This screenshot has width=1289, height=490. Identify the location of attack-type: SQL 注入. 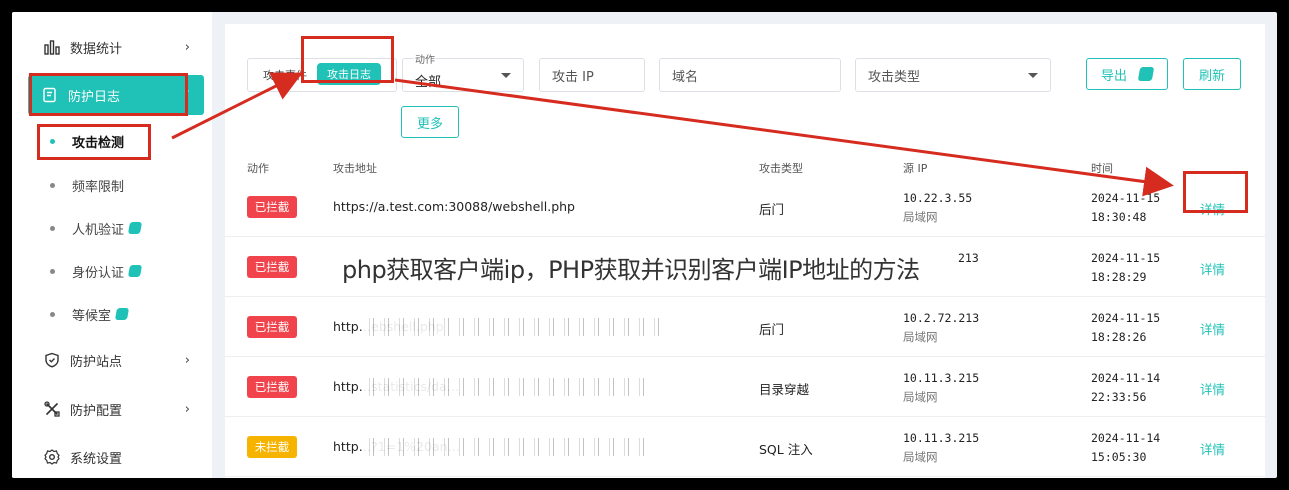
(786, 449).